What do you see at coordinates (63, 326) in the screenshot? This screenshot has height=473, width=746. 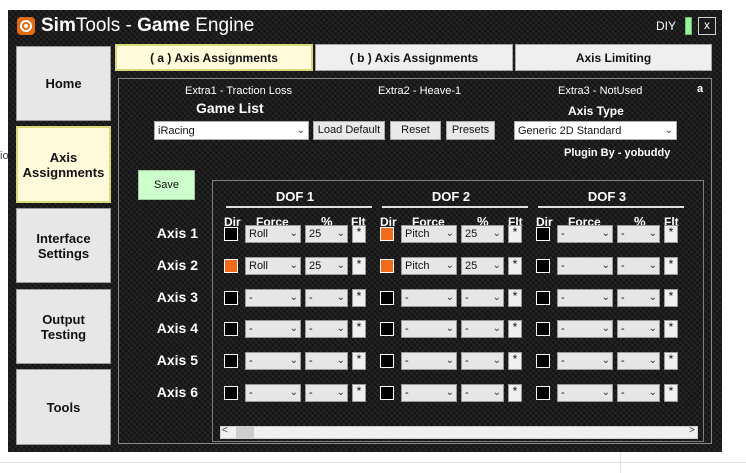 I see `sidebar-item-output-testing: Output Testing` at bounding box center [63, 326].